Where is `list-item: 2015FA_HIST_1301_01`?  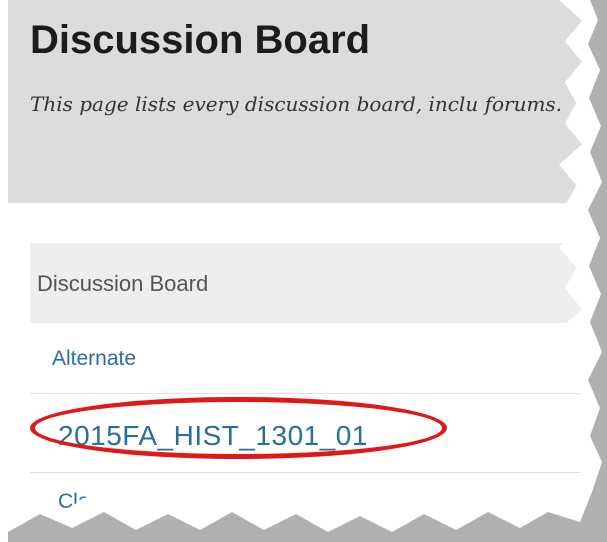 list-item: 2015FA_HIST_1301_01 is located at coordinates (306, 433).